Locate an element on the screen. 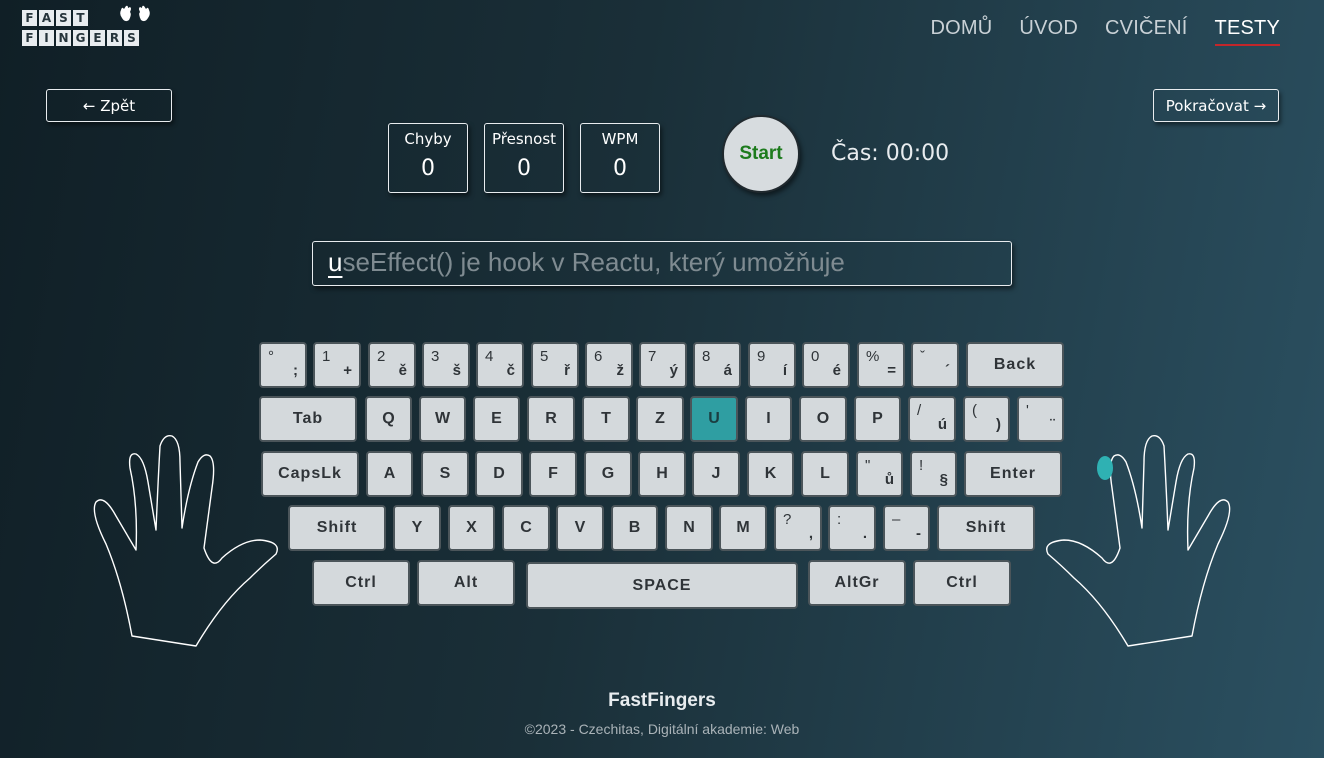  key-p: P is located at coordinates (877, 419).